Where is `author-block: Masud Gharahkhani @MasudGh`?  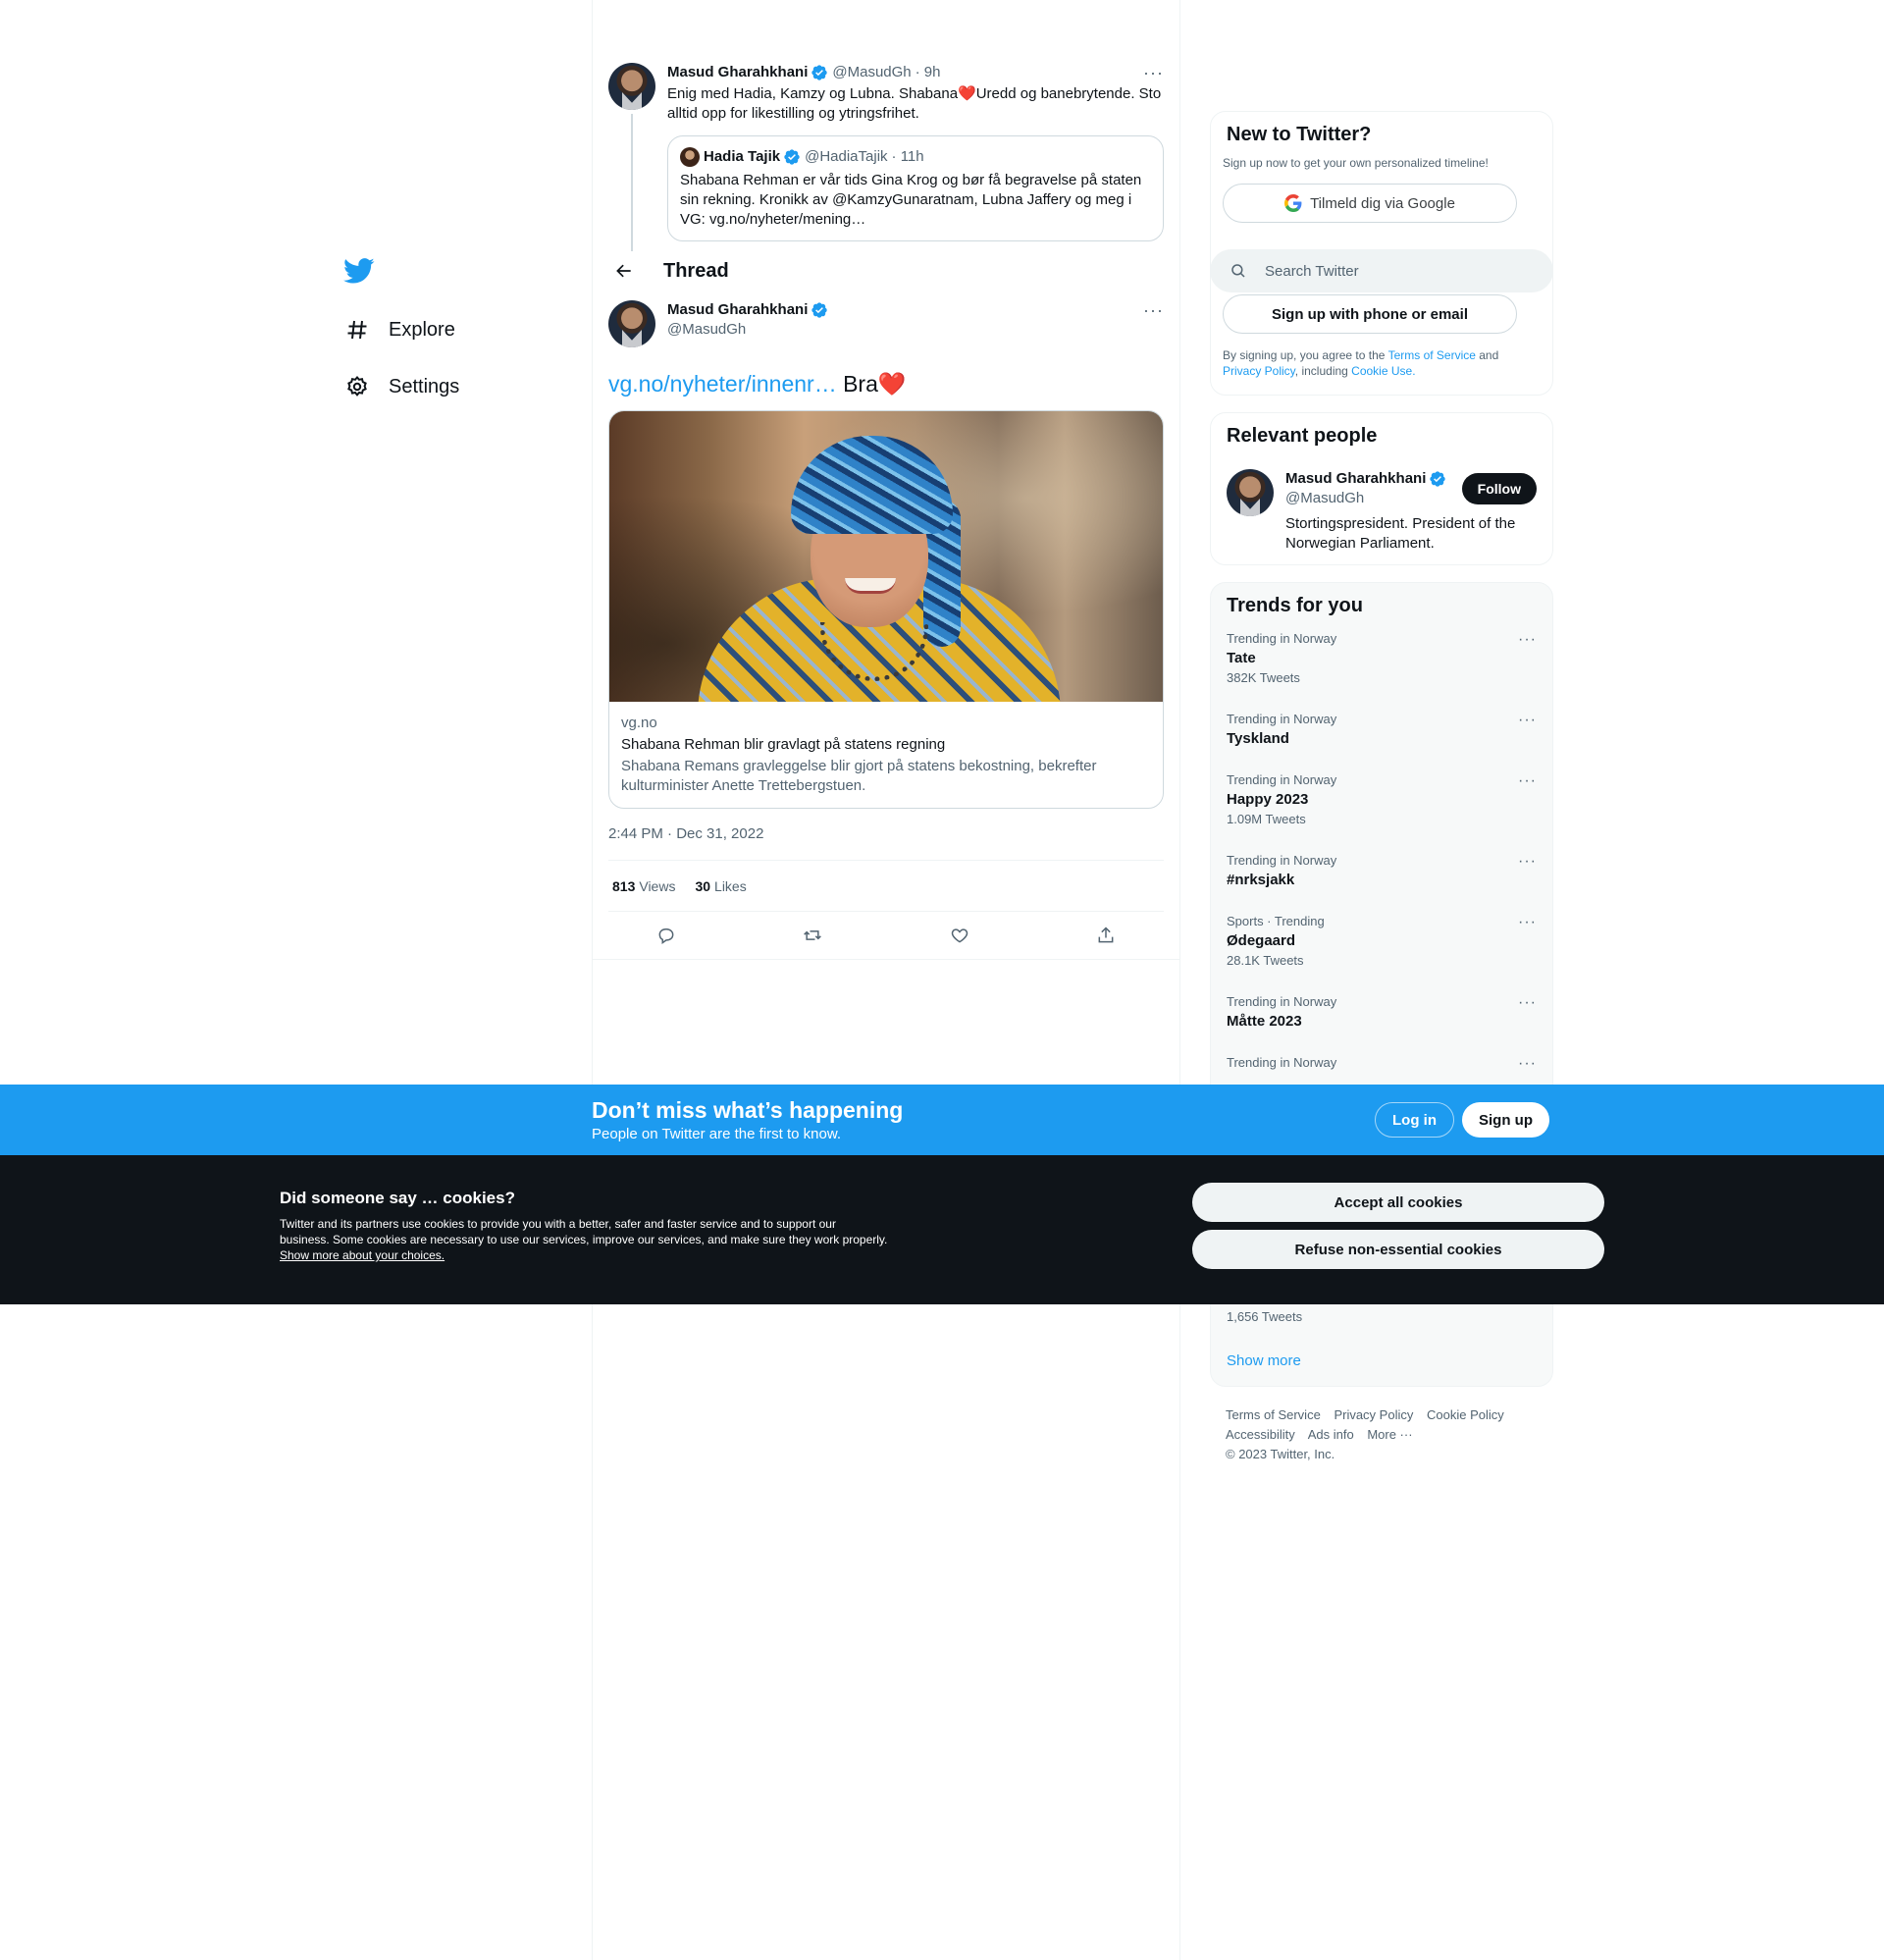 author-block: Masud Gharahkhani @MasudGh is located at coordinates (749, 323).